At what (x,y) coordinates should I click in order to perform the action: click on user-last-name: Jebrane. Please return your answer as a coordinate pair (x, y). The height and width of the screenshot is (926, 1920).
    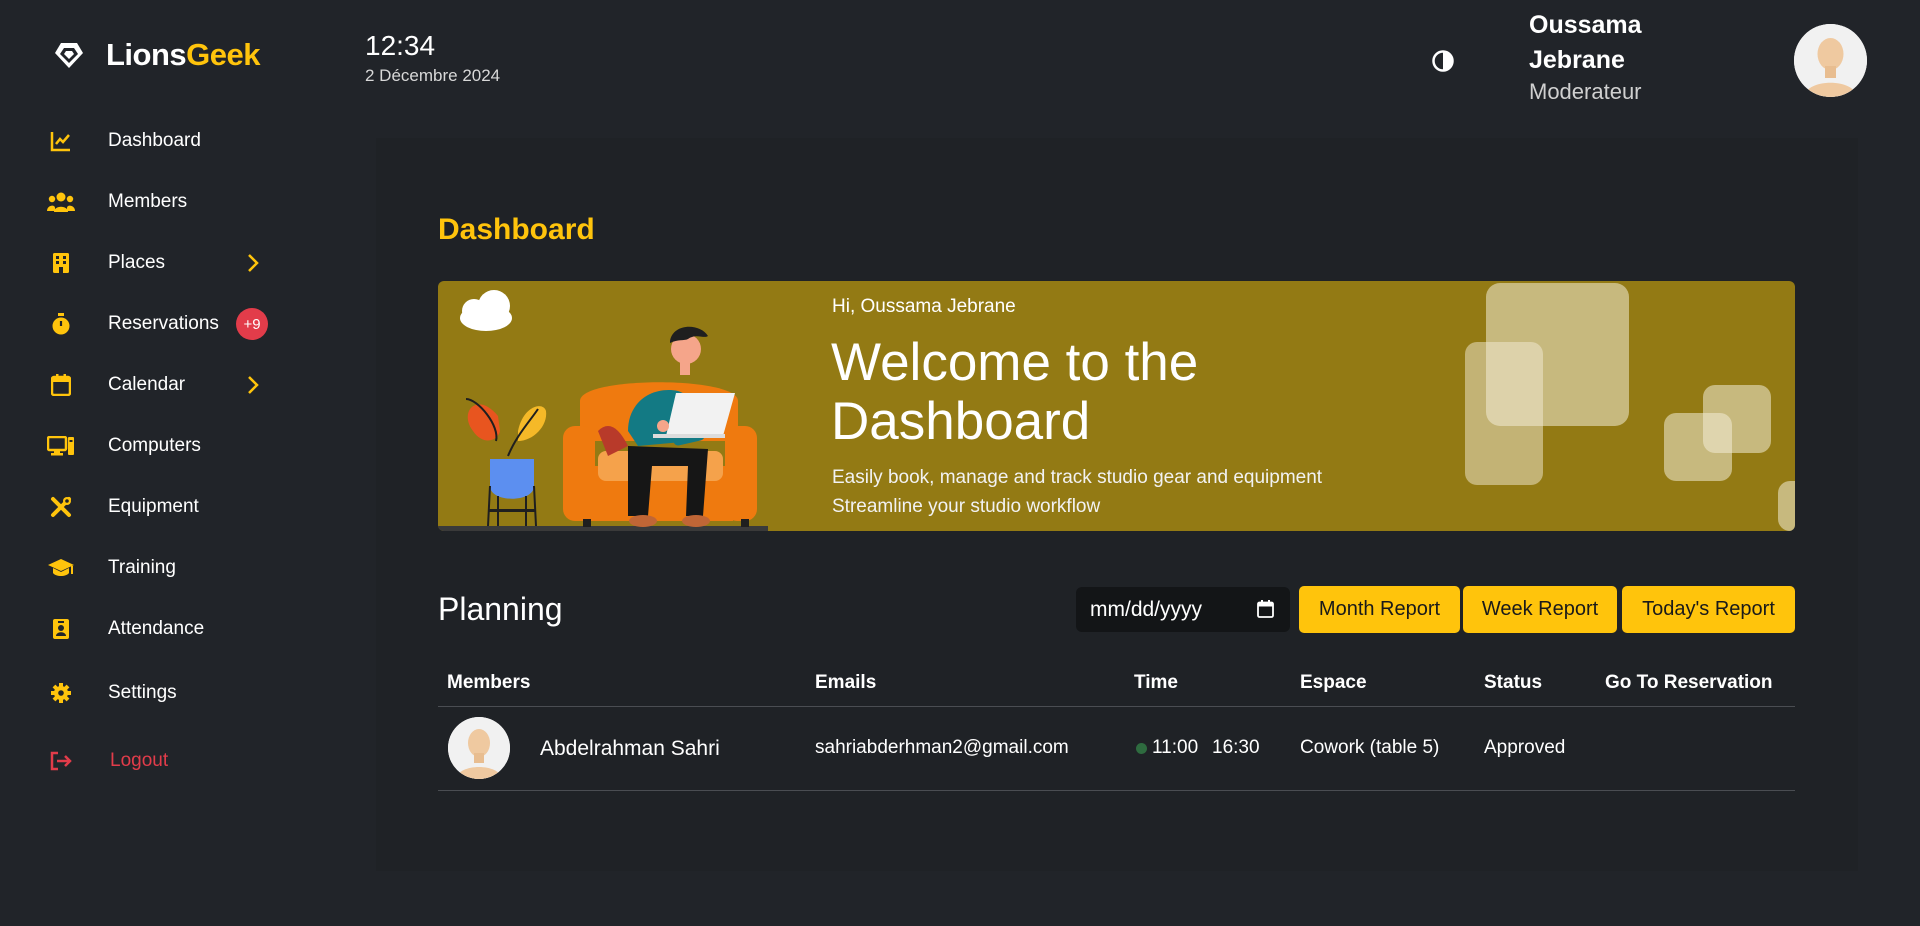
    Looking at the image, I should click on (1577, 60).